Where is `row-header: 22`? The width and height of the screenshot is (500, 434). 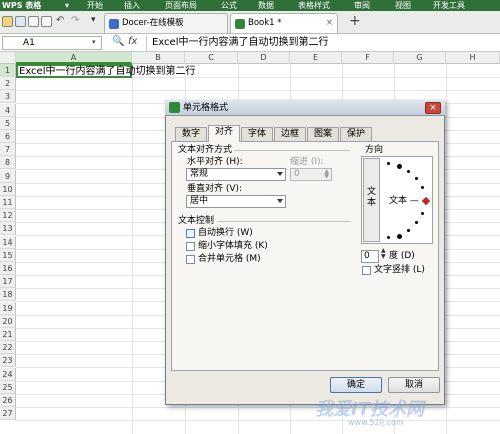
row-header: 22 is located at coordinates (8, 348).